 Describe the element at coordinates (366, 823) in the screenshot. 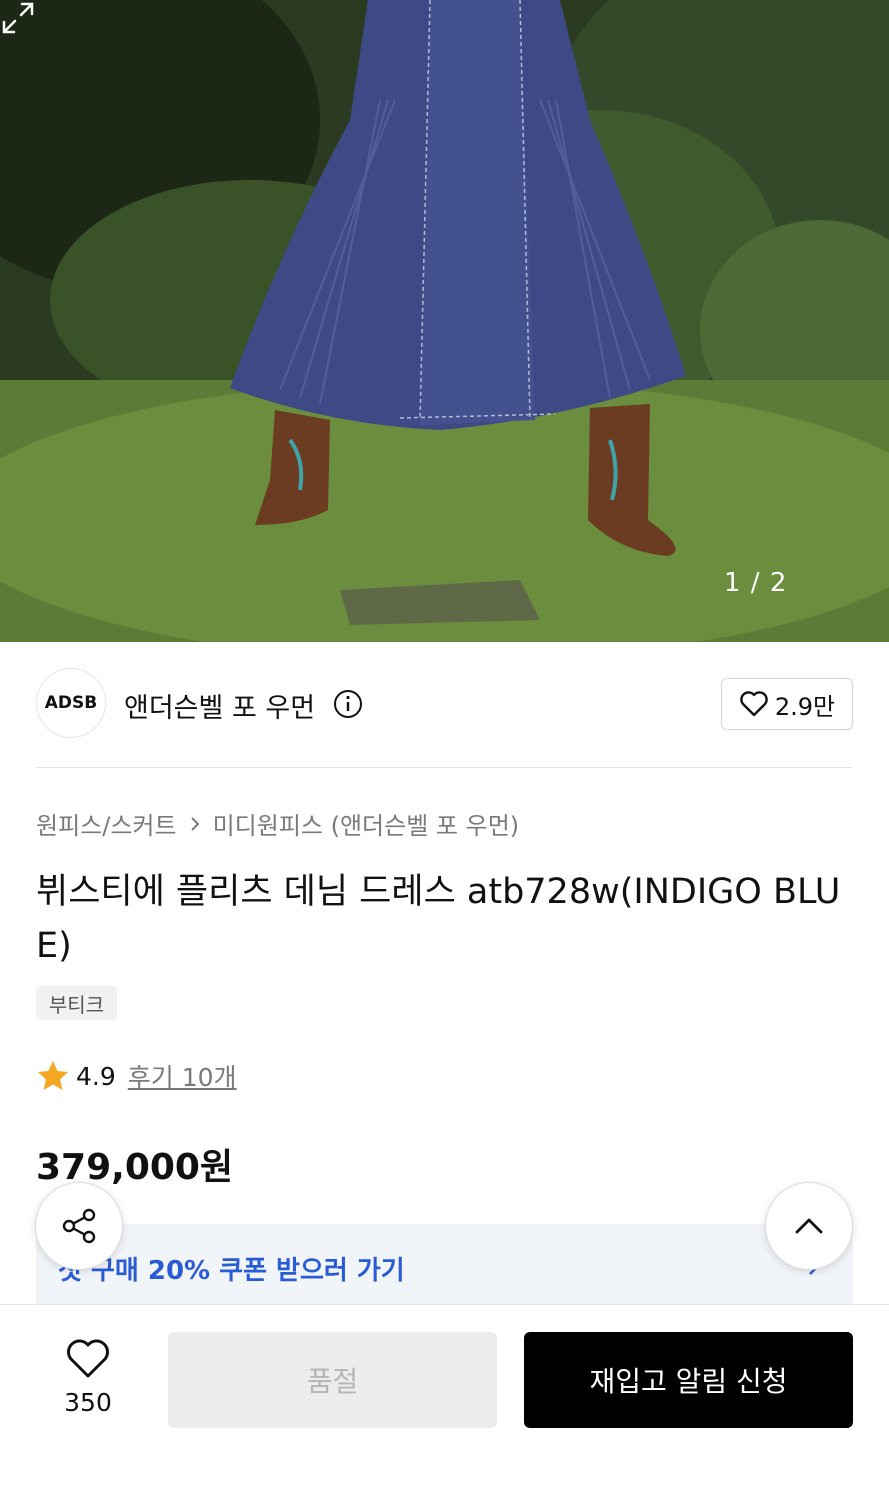

I see `breadcrumb-subcategory: 미디원피스 (앤더슨벨 포 우먼)` at that location.